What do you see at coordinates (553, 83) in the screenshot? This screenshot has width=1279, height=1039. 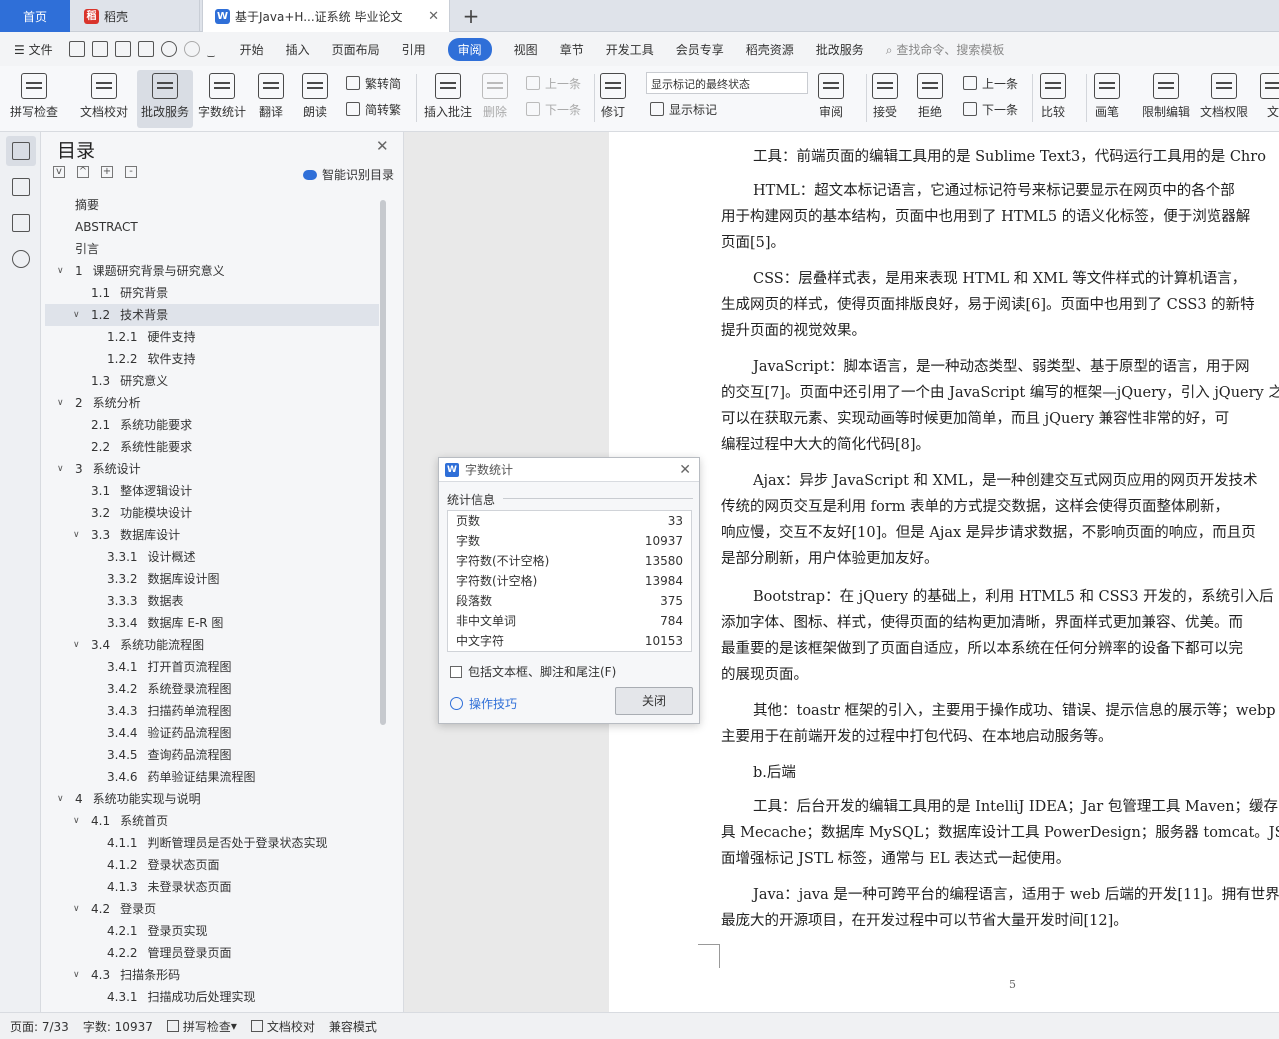 I see `prev-comment-button: 上一条` at bounding box center [553, 83].